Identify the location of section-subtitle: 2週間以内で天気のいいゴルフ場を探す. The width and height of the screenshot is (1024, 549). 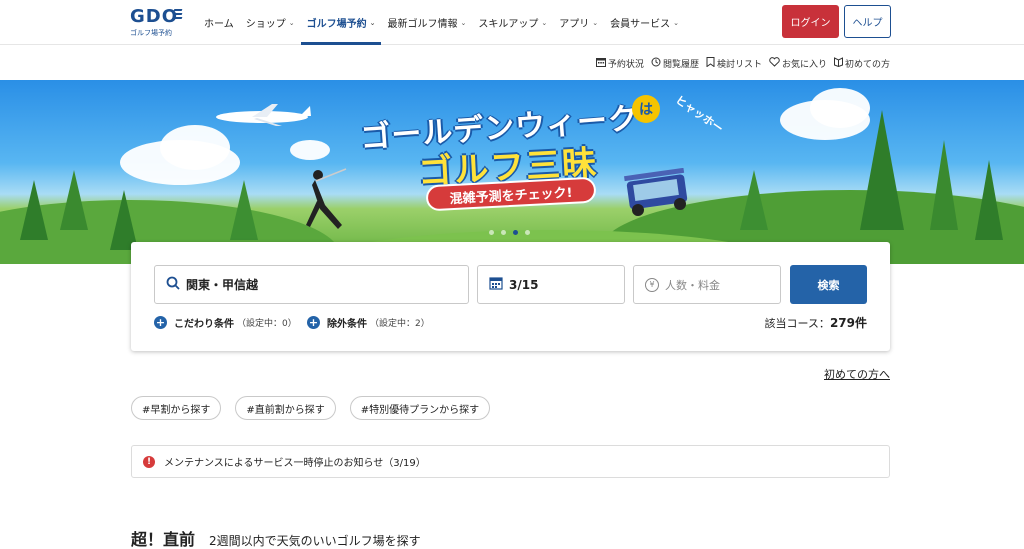
(315, 541).